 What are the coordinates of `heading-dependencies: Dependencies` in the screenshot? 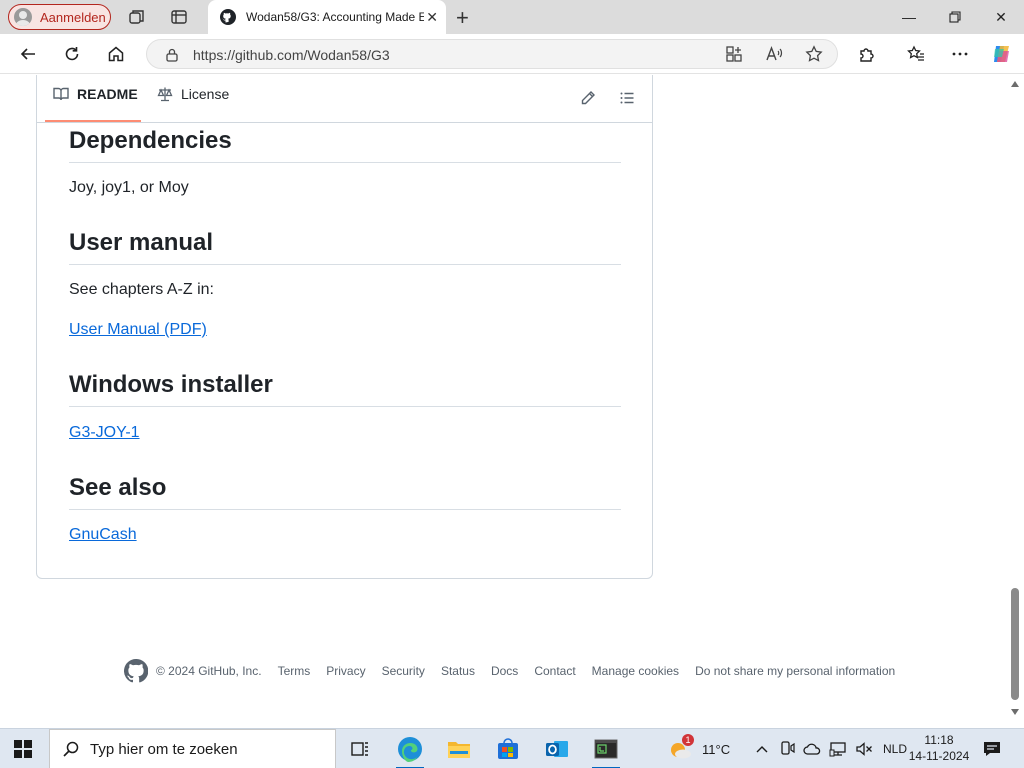 It's located at (345, 145).